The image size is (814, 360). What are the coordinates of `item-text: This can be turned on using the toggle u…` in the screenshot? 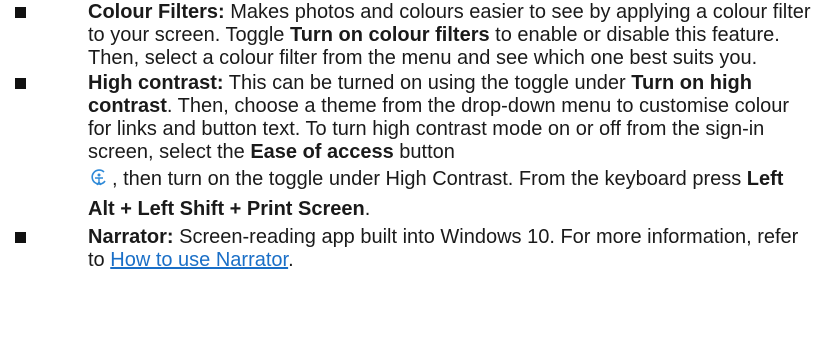 It's located at (427, 83).